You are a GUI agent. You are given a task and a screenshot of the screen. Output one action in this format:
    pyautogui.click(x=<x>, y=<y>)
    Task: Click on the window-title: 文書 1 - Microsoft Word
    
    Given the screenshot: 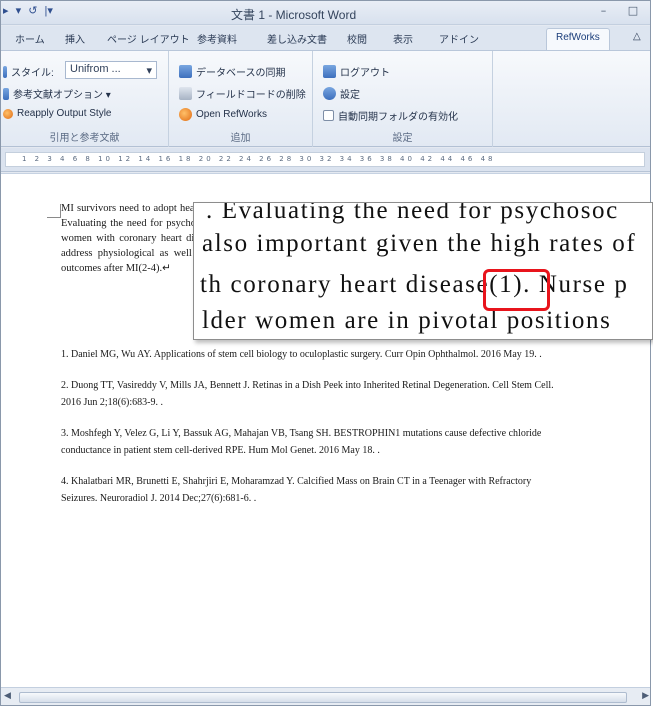 What is the action you would take?
    pyautogui.click(x=294, y=15)
    